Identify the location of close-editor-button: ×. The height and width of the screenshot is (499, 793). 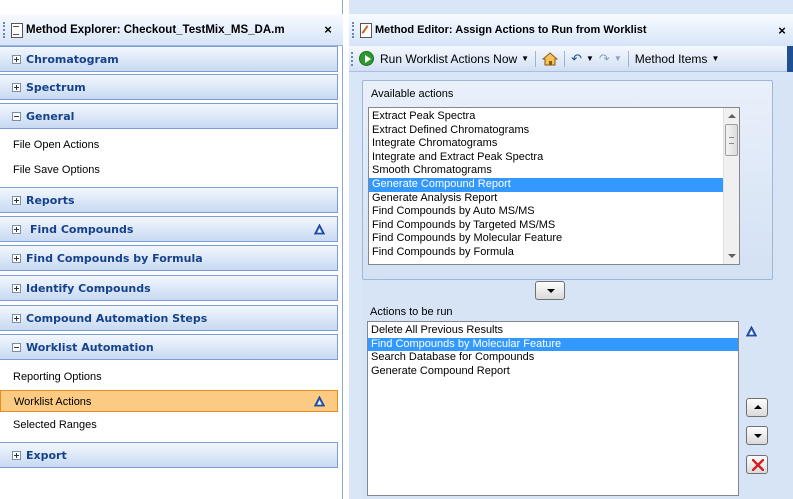
(782, 30).